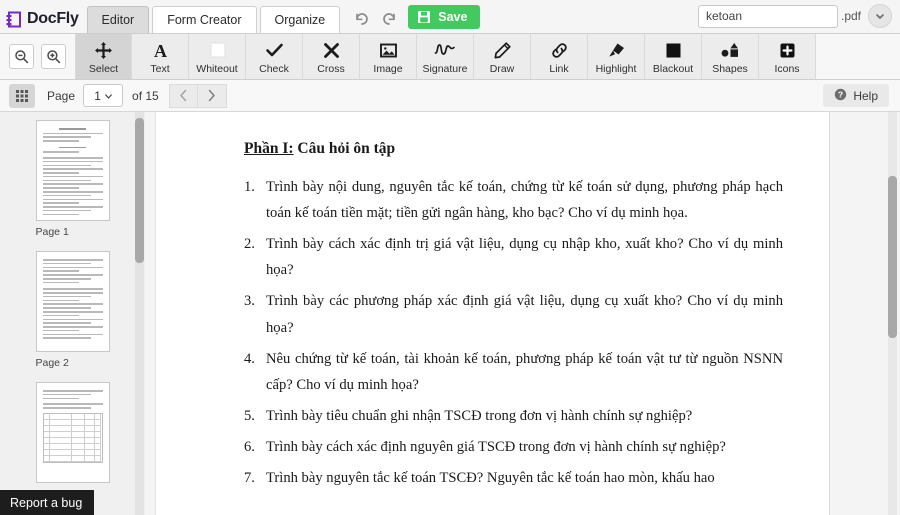  Describe the element at coordinates (453, 17) in the screenshot. I see `save-button-label: Save` at that location.